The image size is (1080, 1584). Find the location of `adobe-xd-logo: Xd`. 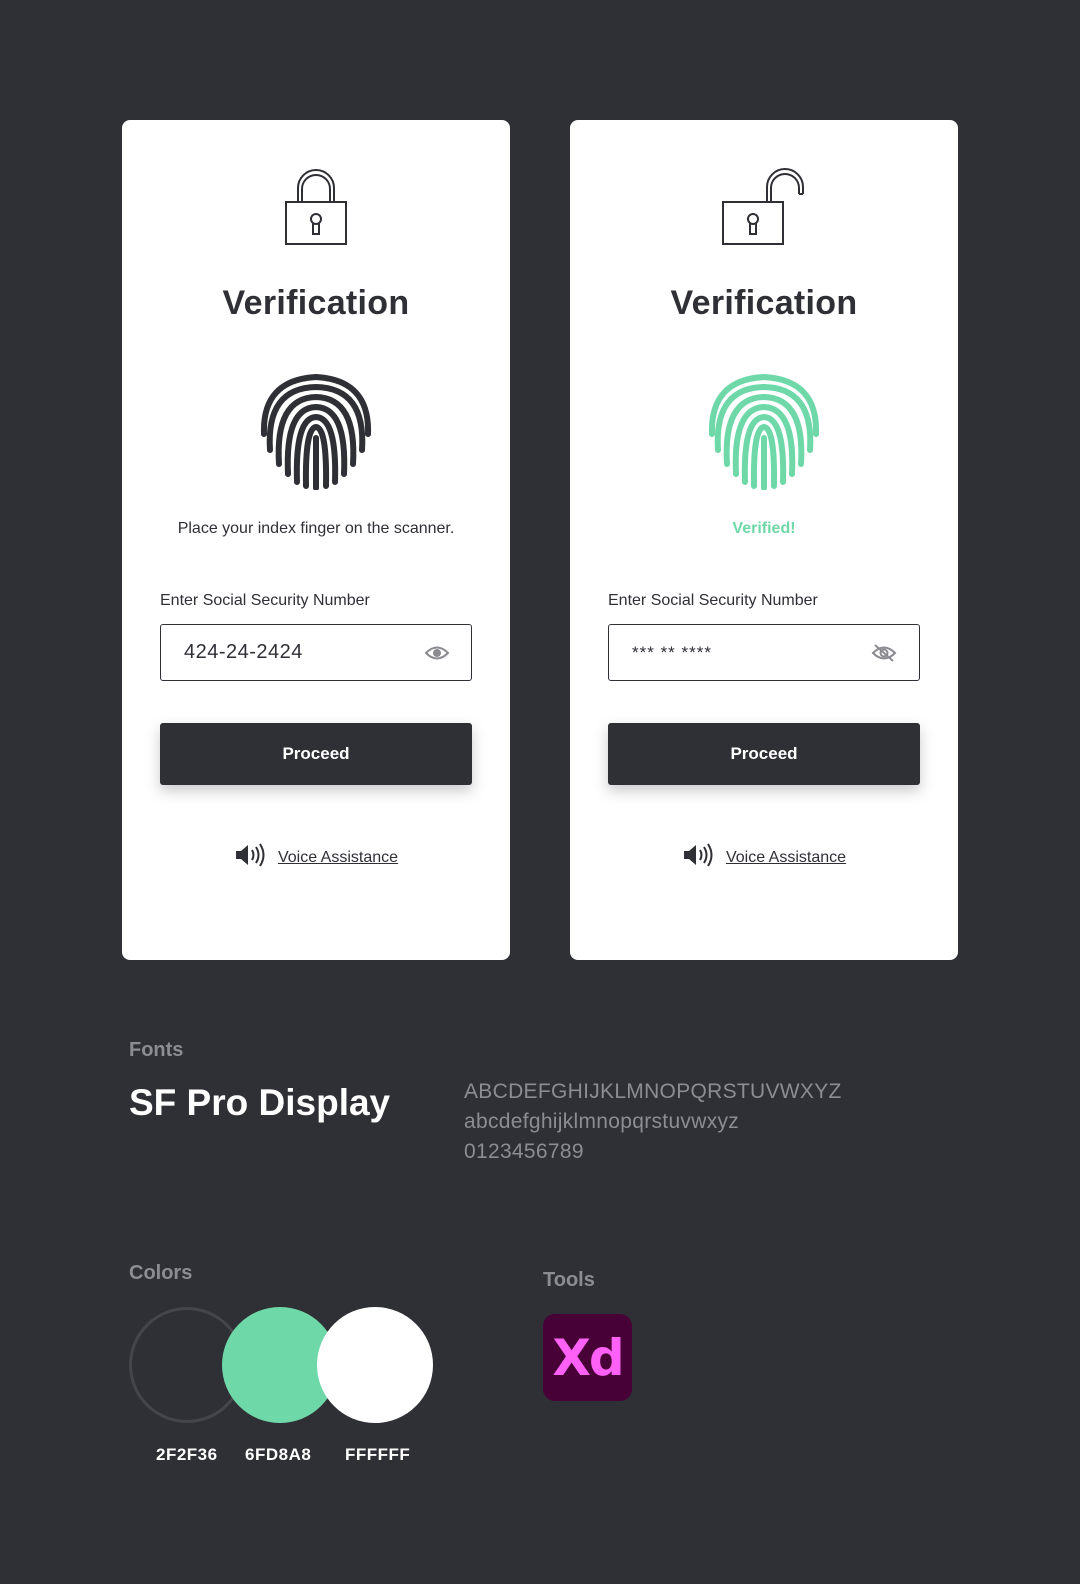

adobe-xd-logo: Xd is located at coordinates (587, 1357).